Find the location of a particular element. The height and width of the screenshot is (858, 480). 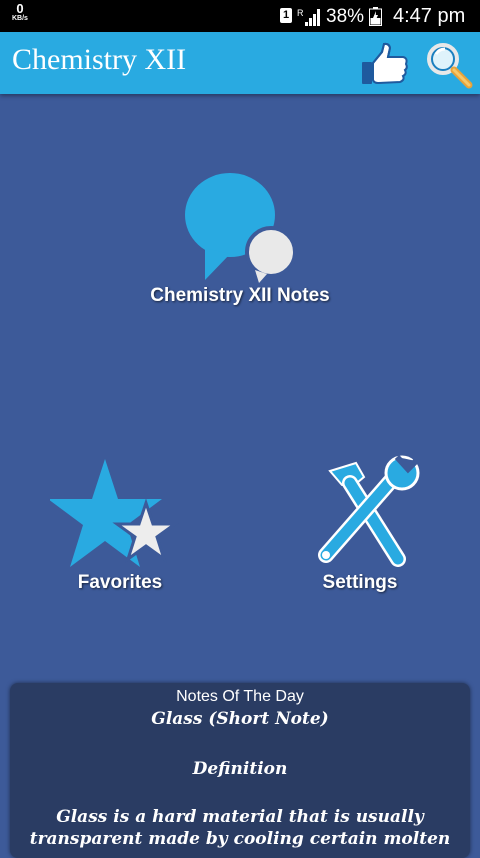

signal-icon: R is located at coordinates (308, 17).